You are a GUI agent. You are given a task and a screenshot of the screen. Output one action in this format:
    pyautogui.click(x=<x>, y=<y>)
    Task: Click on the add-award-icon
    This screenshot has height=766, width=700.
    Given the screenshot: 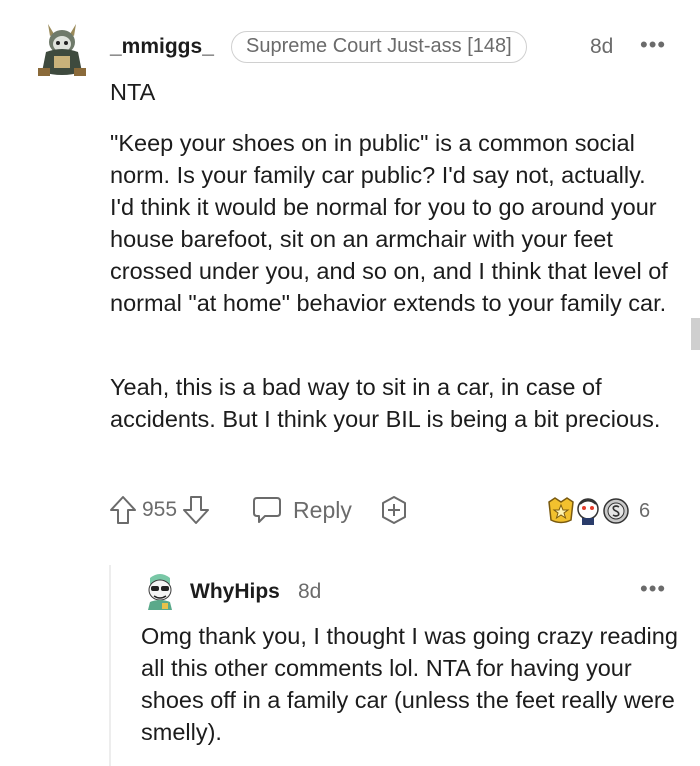 What is the action you would take?
    pyautogui.click(x=394, y=510)
    